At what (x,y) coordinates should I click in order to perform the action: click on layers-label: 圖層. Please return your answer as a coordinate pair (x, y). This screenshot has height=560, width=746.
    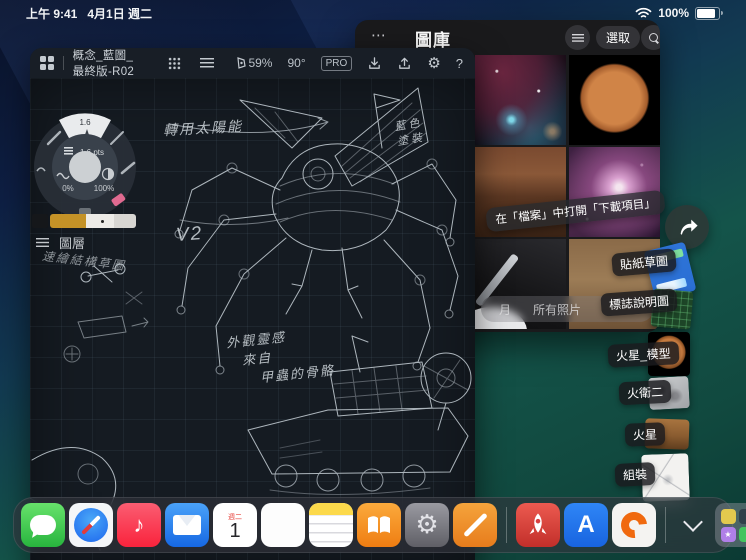
    Looking at the image, I should click on (72, 243).